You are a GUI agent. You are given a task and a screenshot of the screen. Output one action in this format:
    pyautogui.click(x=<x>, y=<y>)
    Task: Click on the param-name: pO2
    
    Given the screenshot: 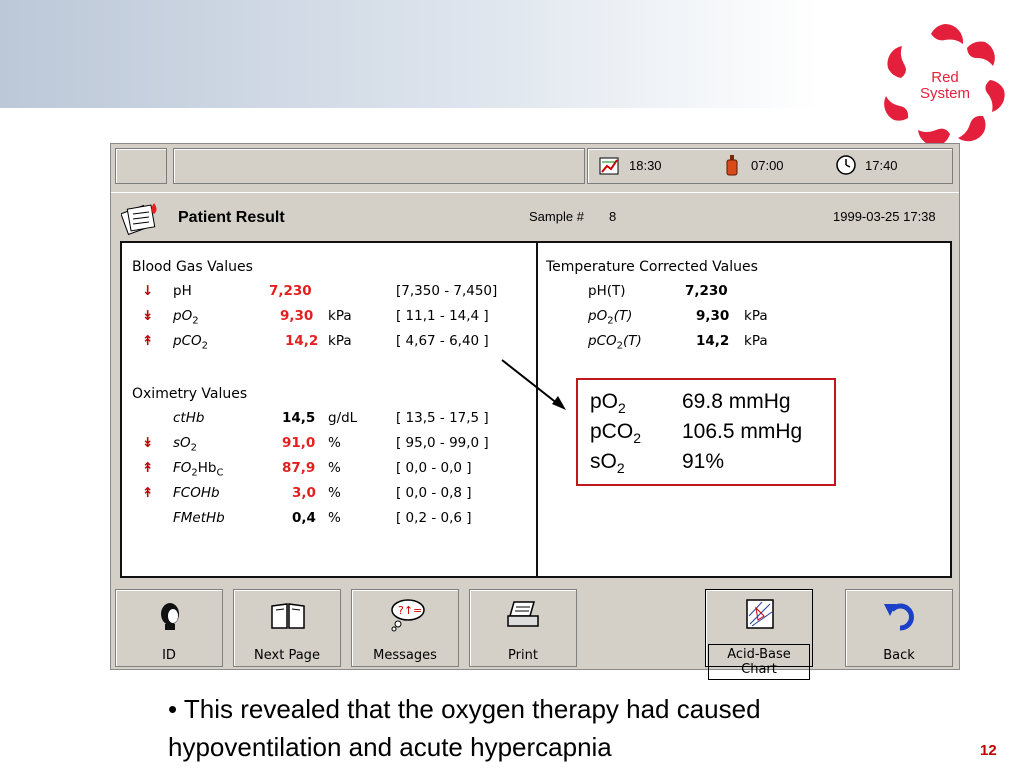 What is the action you would take?
    pyautogui.click(x=186, y=317)
    